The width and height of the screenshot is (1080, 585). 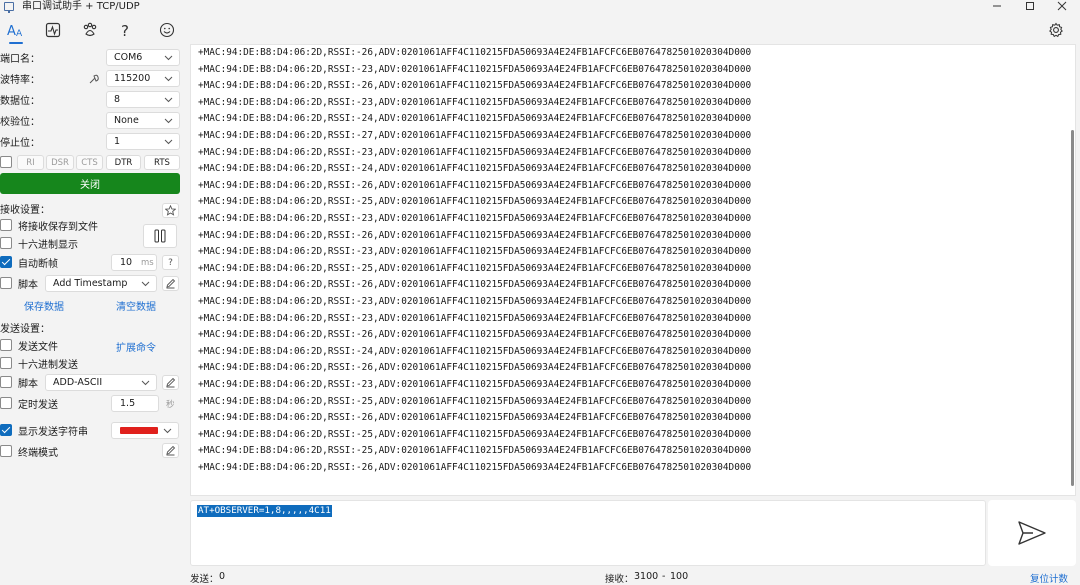 I want to click on smiley-icon, so click(x=167, y=30).